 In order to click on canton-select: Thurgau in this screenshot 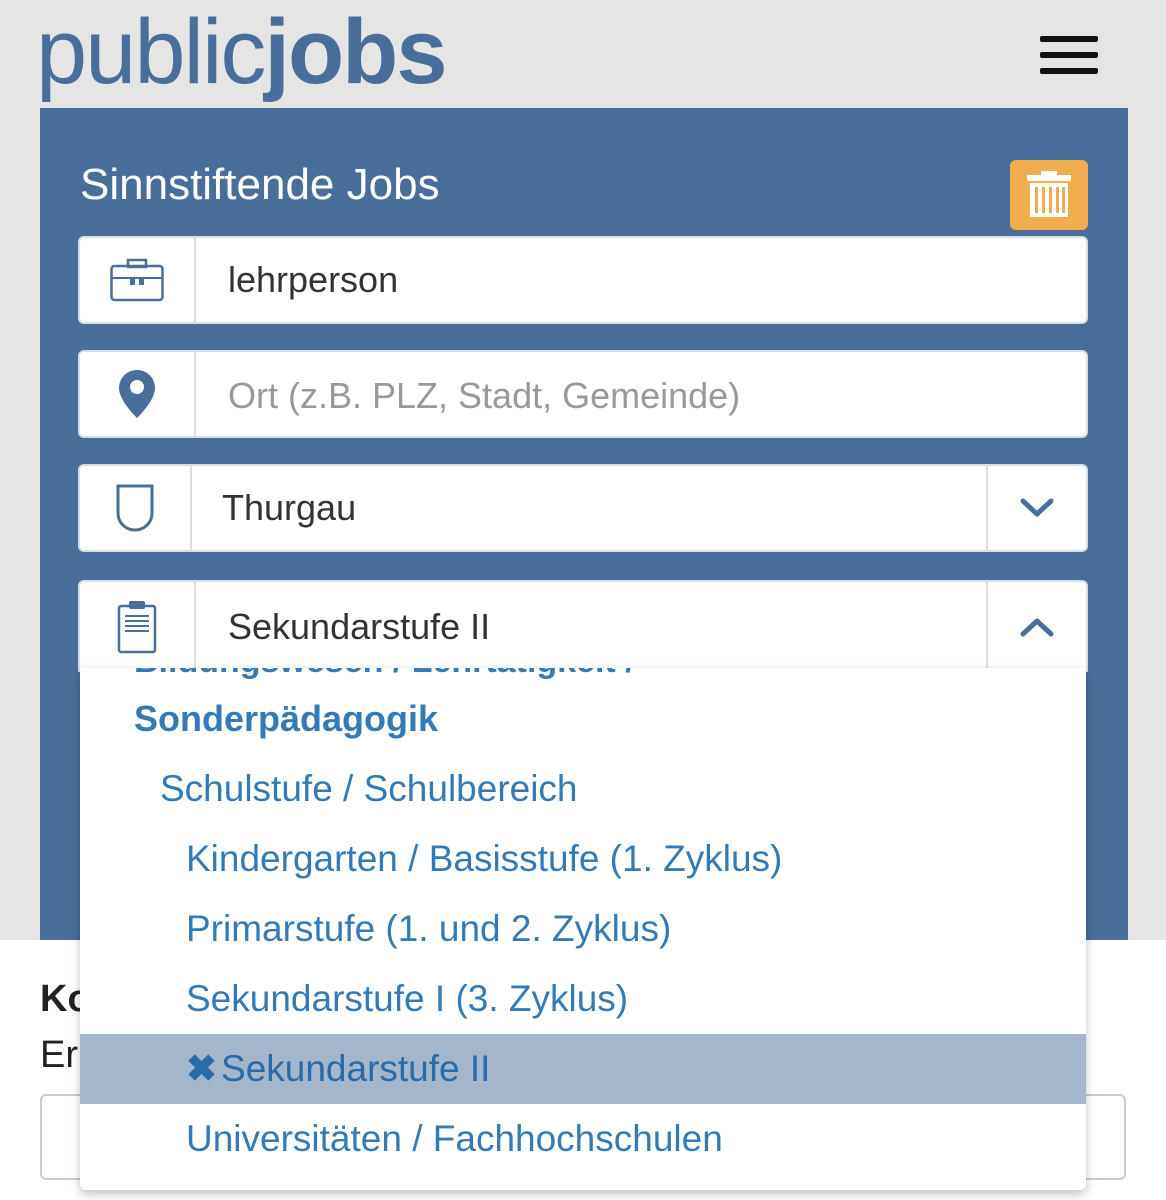, I will do `click(583, 508)`.